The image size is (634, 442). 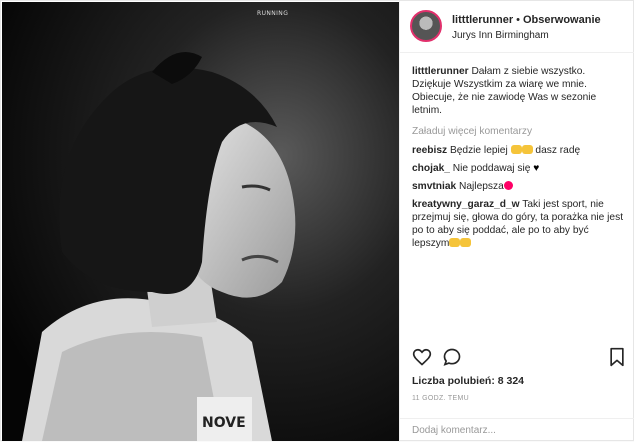 I want to click on load-more-comments-link: Załaduj więcej komentarzy, so click(x=518, y=131).